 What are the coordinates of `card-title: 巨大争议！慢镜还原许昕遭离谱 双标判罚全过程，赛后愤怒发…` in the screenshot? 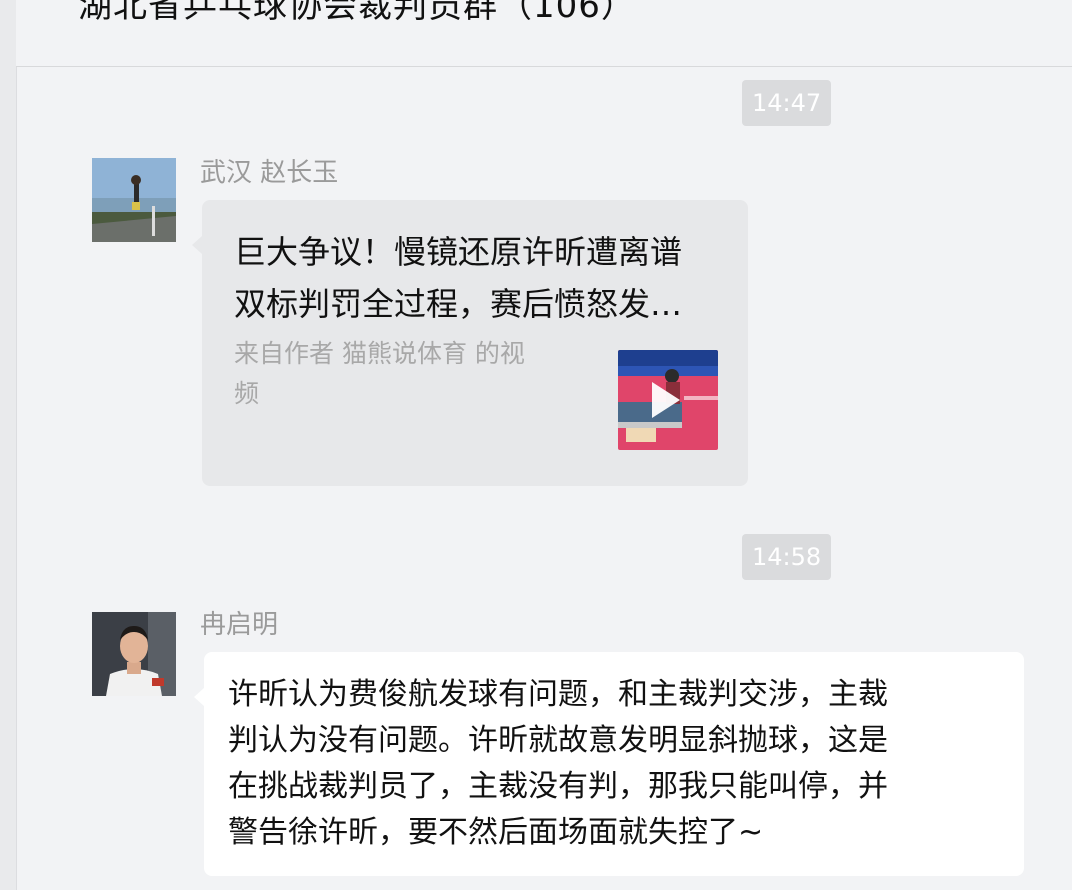 It's located at (458, 278).